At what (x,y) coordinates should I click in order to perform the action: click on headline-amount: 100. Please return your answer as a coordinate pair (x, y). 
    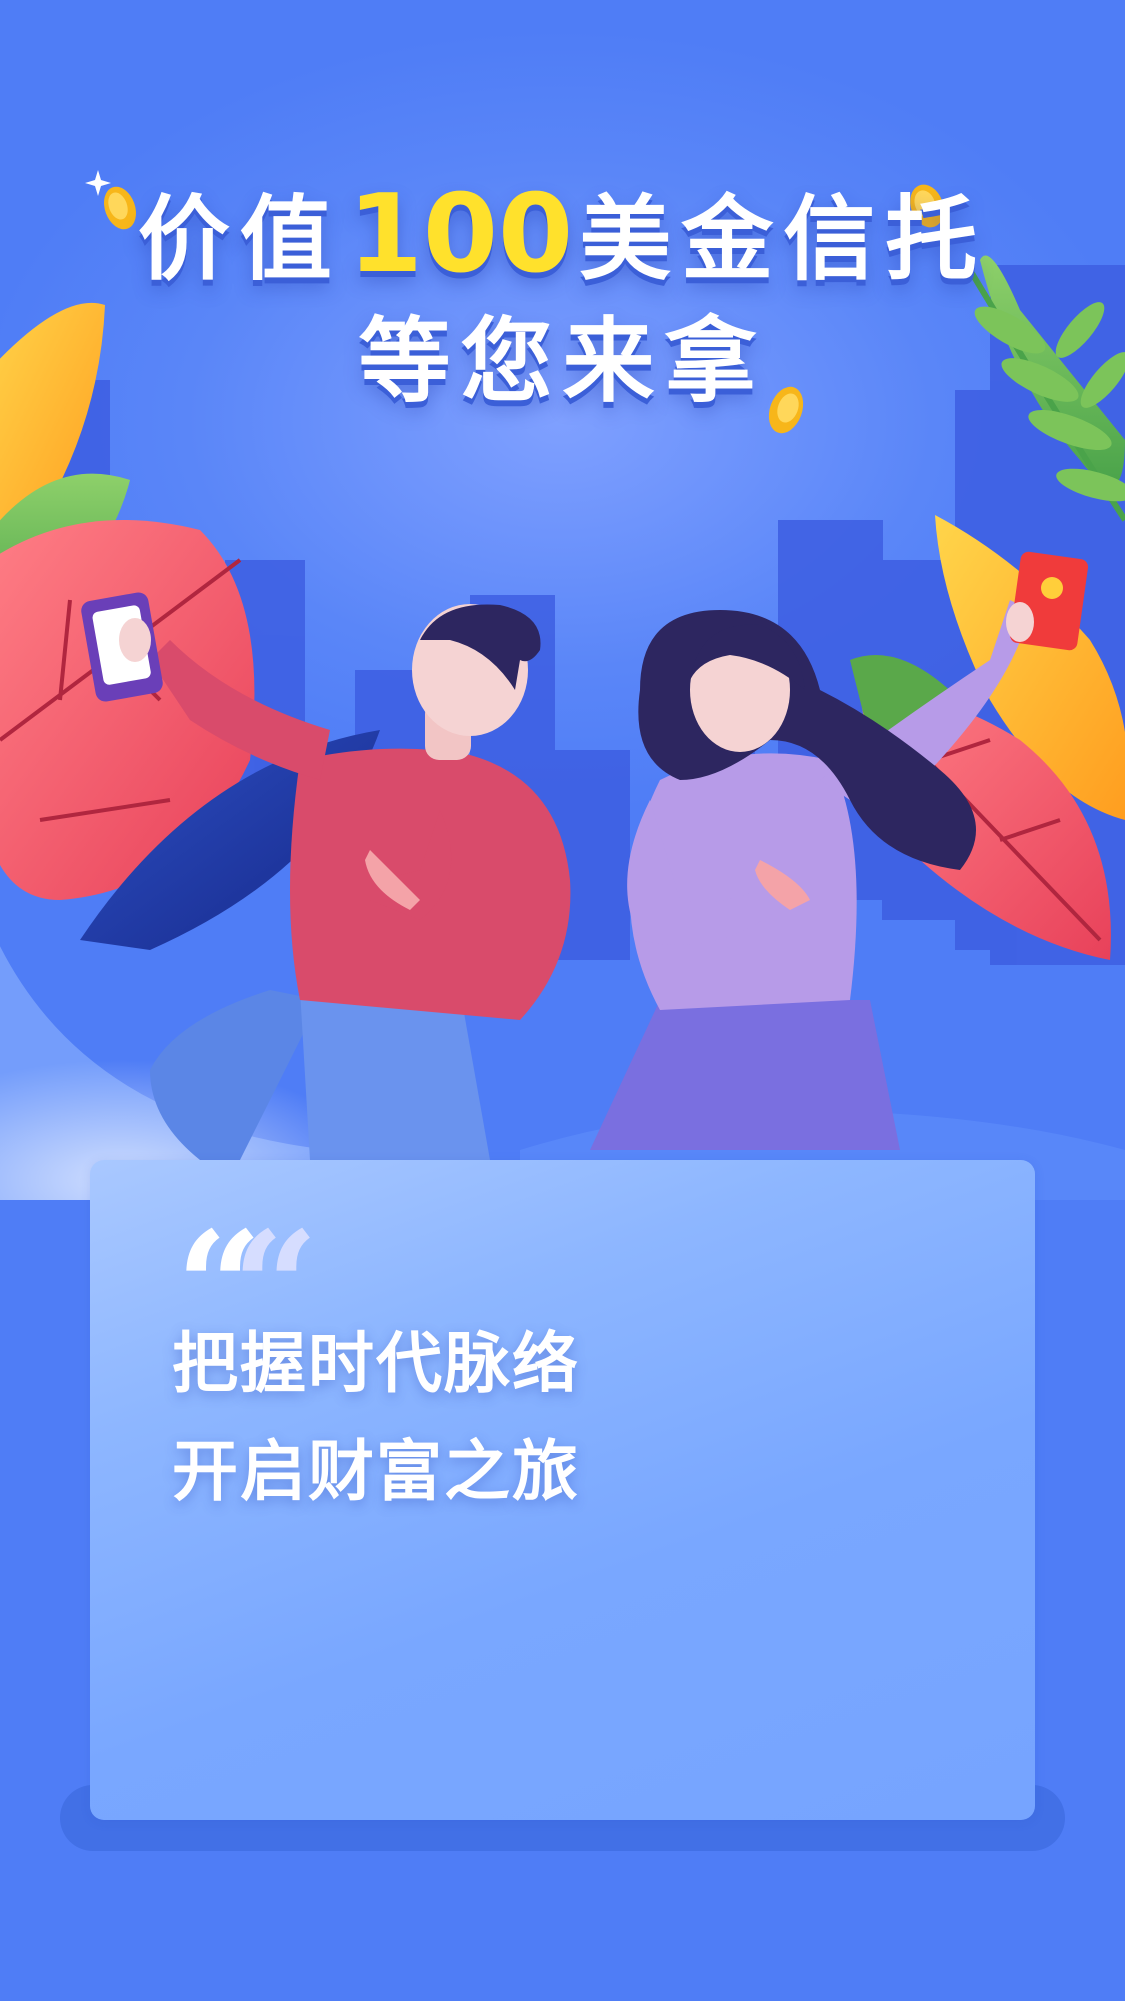
    Looking at the image, I should click on (460, 234).